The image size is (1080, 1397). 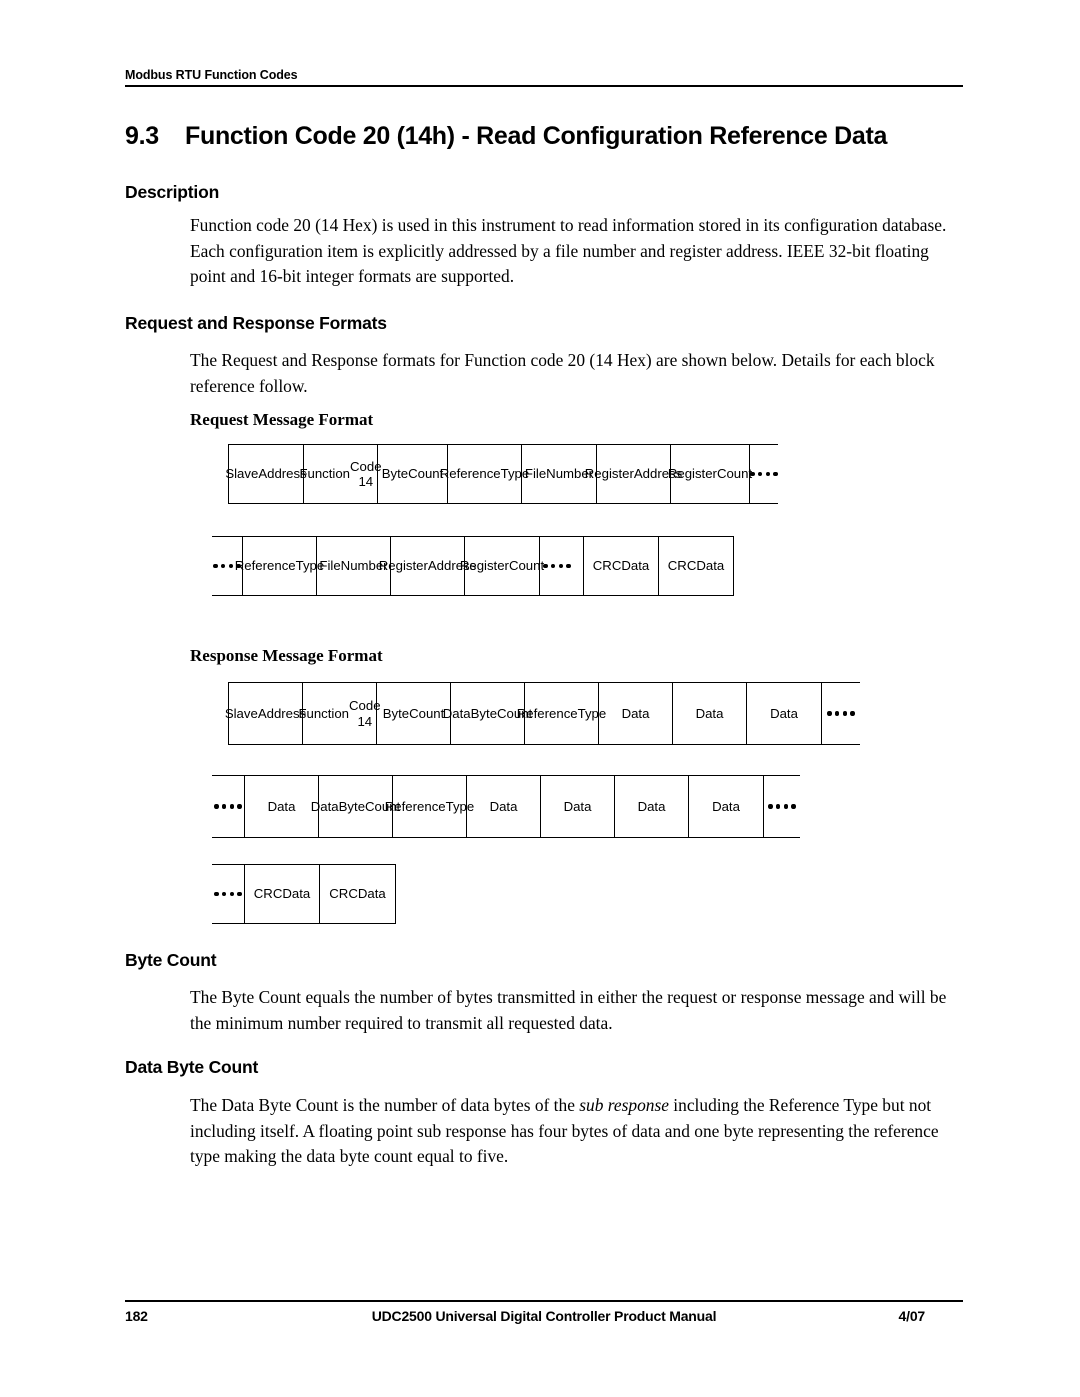 I want to click on request-row-2-crc-group: CRC Data CRC Data, so click(x=652, y=566).